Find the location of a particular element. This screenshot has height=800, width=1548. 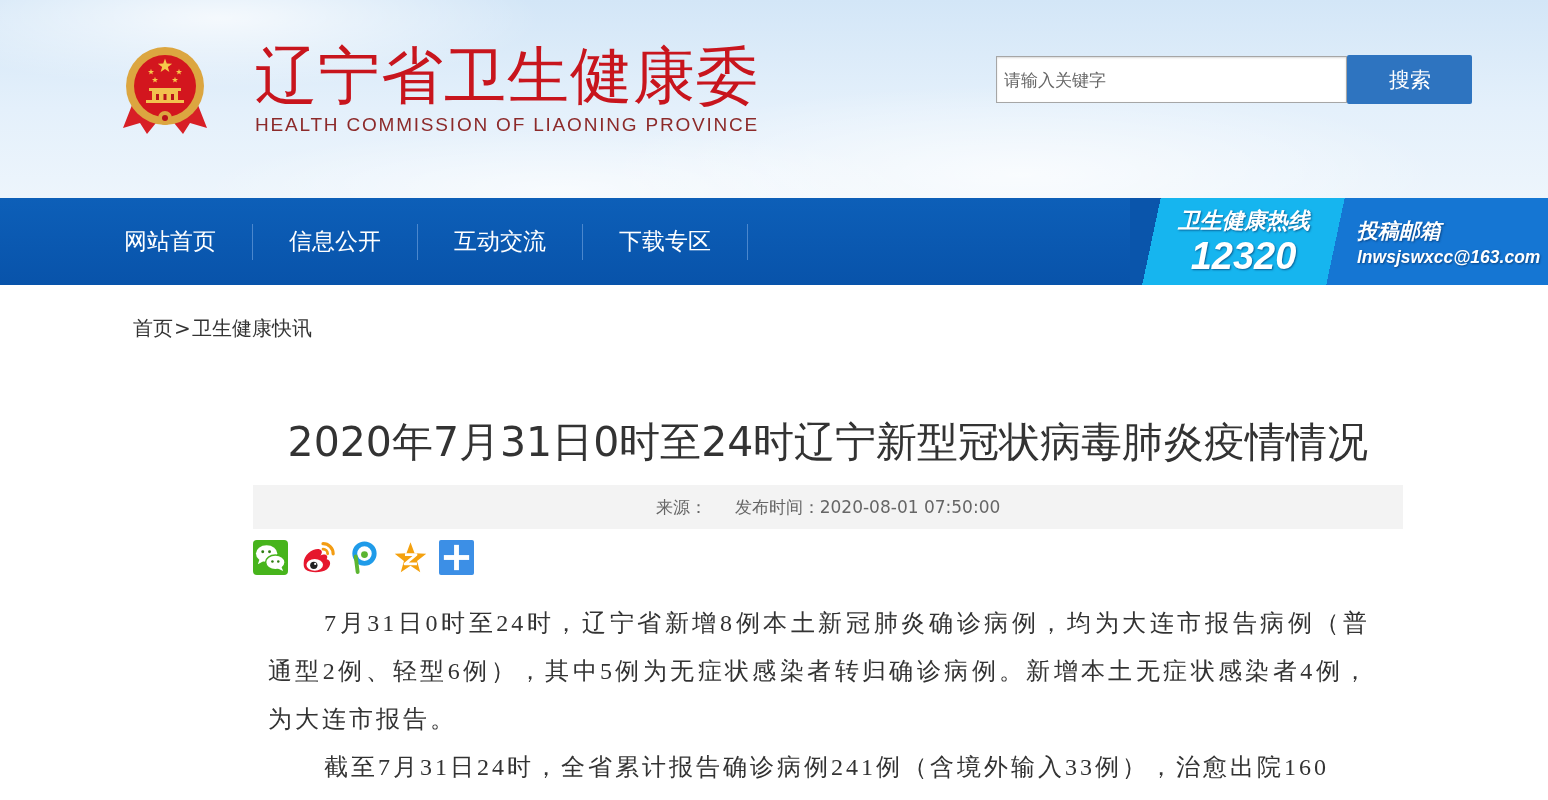

publish-time: 发布时间：2020-08-01 07:50:00 is located at coordinates (867, 507).